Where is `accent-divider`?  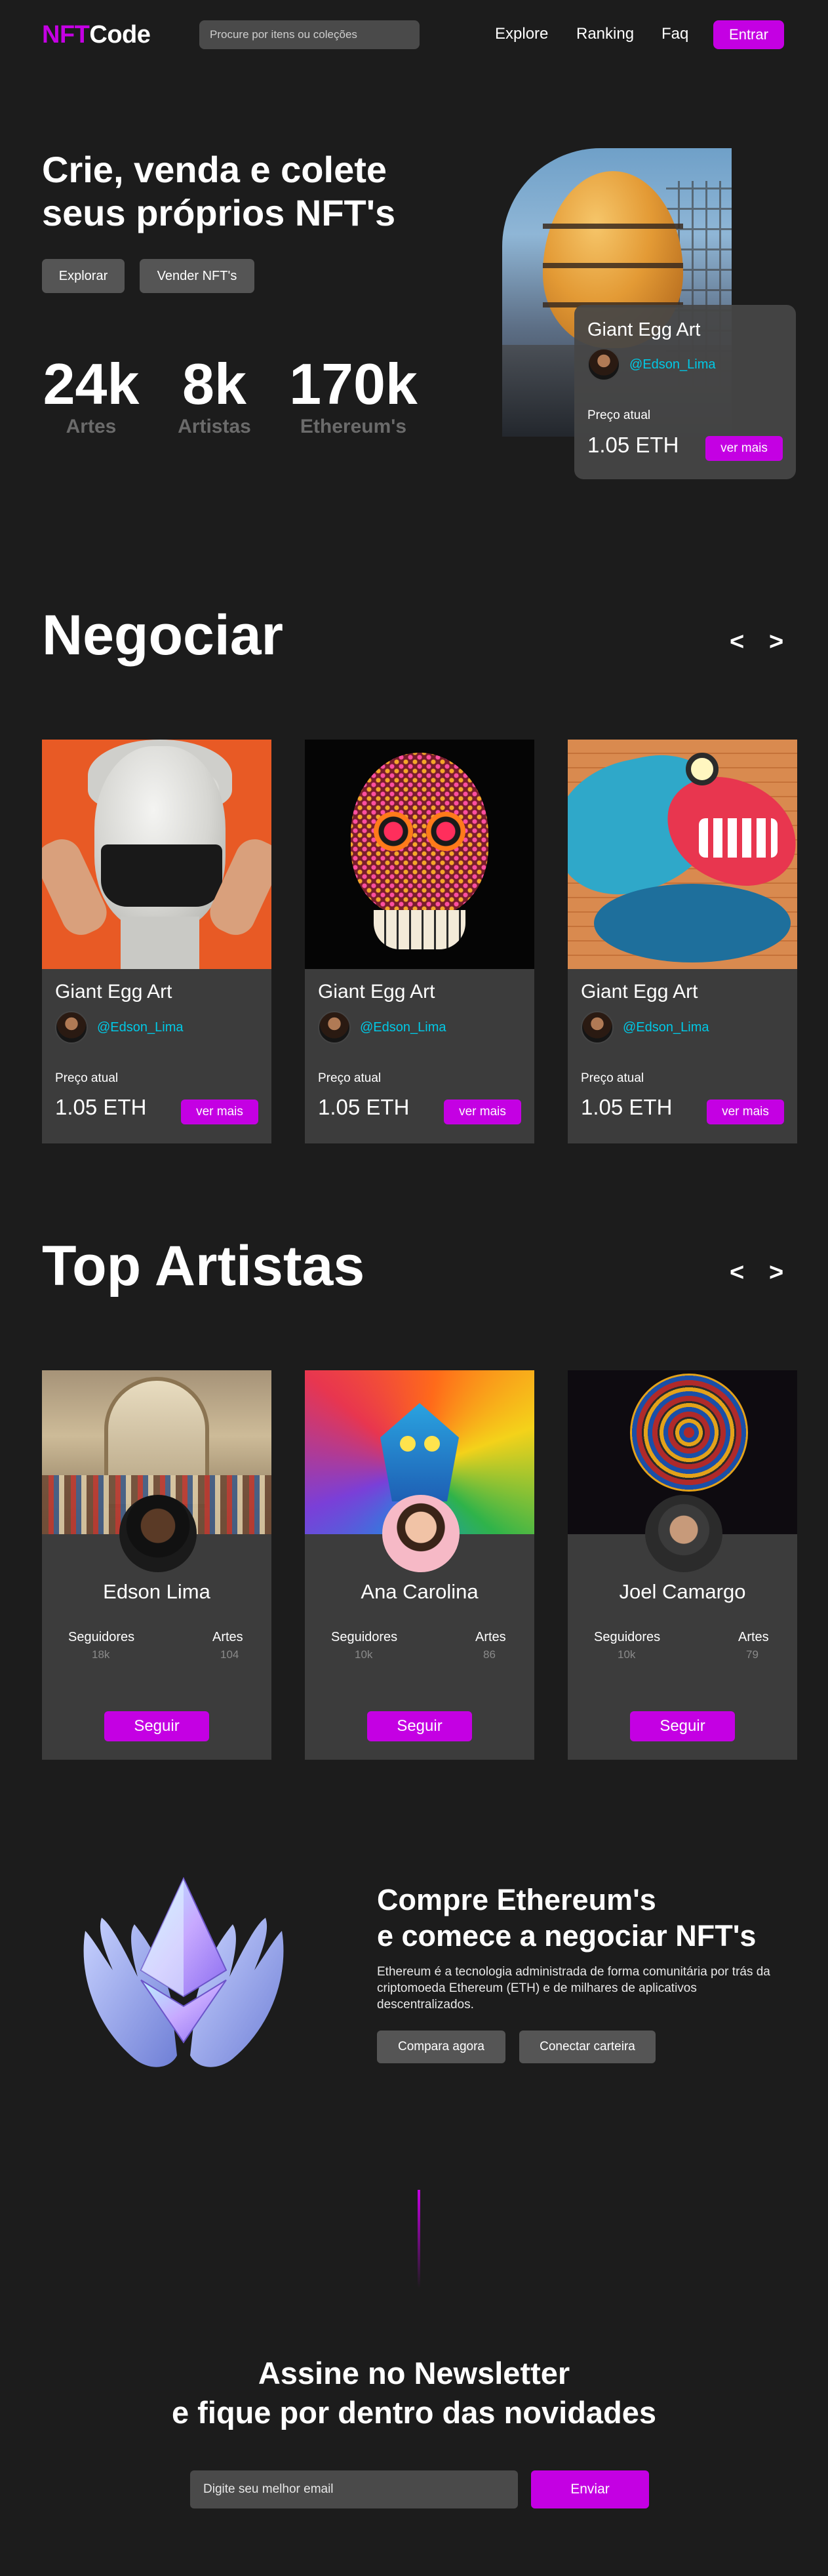 accent-divider is located at coordinates (419, 2239).